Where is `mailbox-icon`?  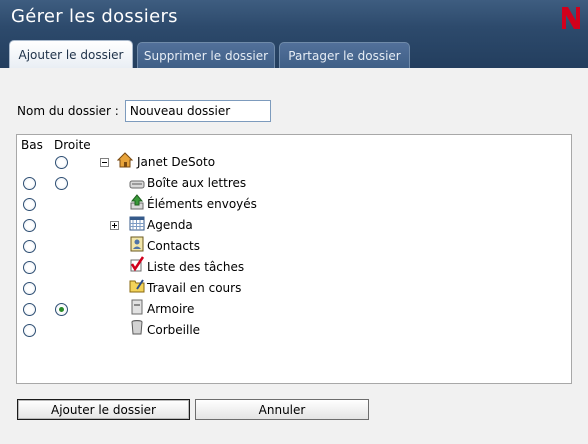 mailbox-icon is located at coordinates (137, 183).